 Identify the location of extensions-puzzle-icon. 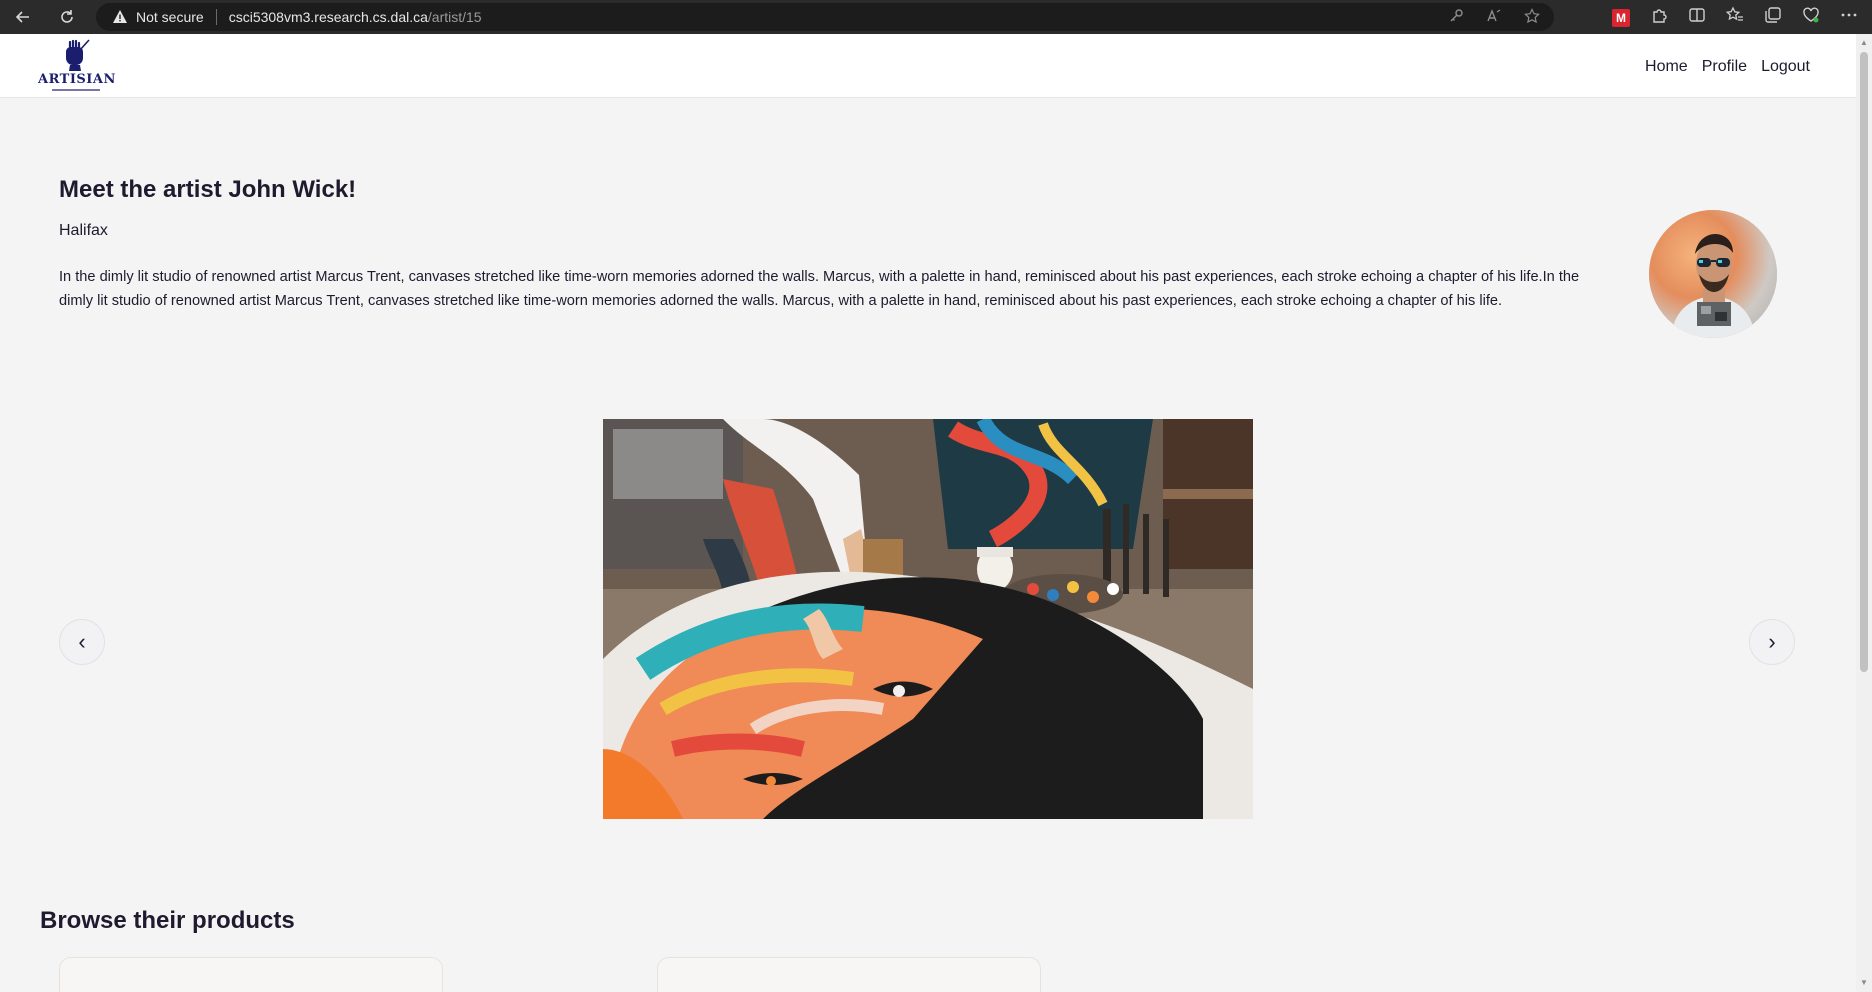
(1659, 17).